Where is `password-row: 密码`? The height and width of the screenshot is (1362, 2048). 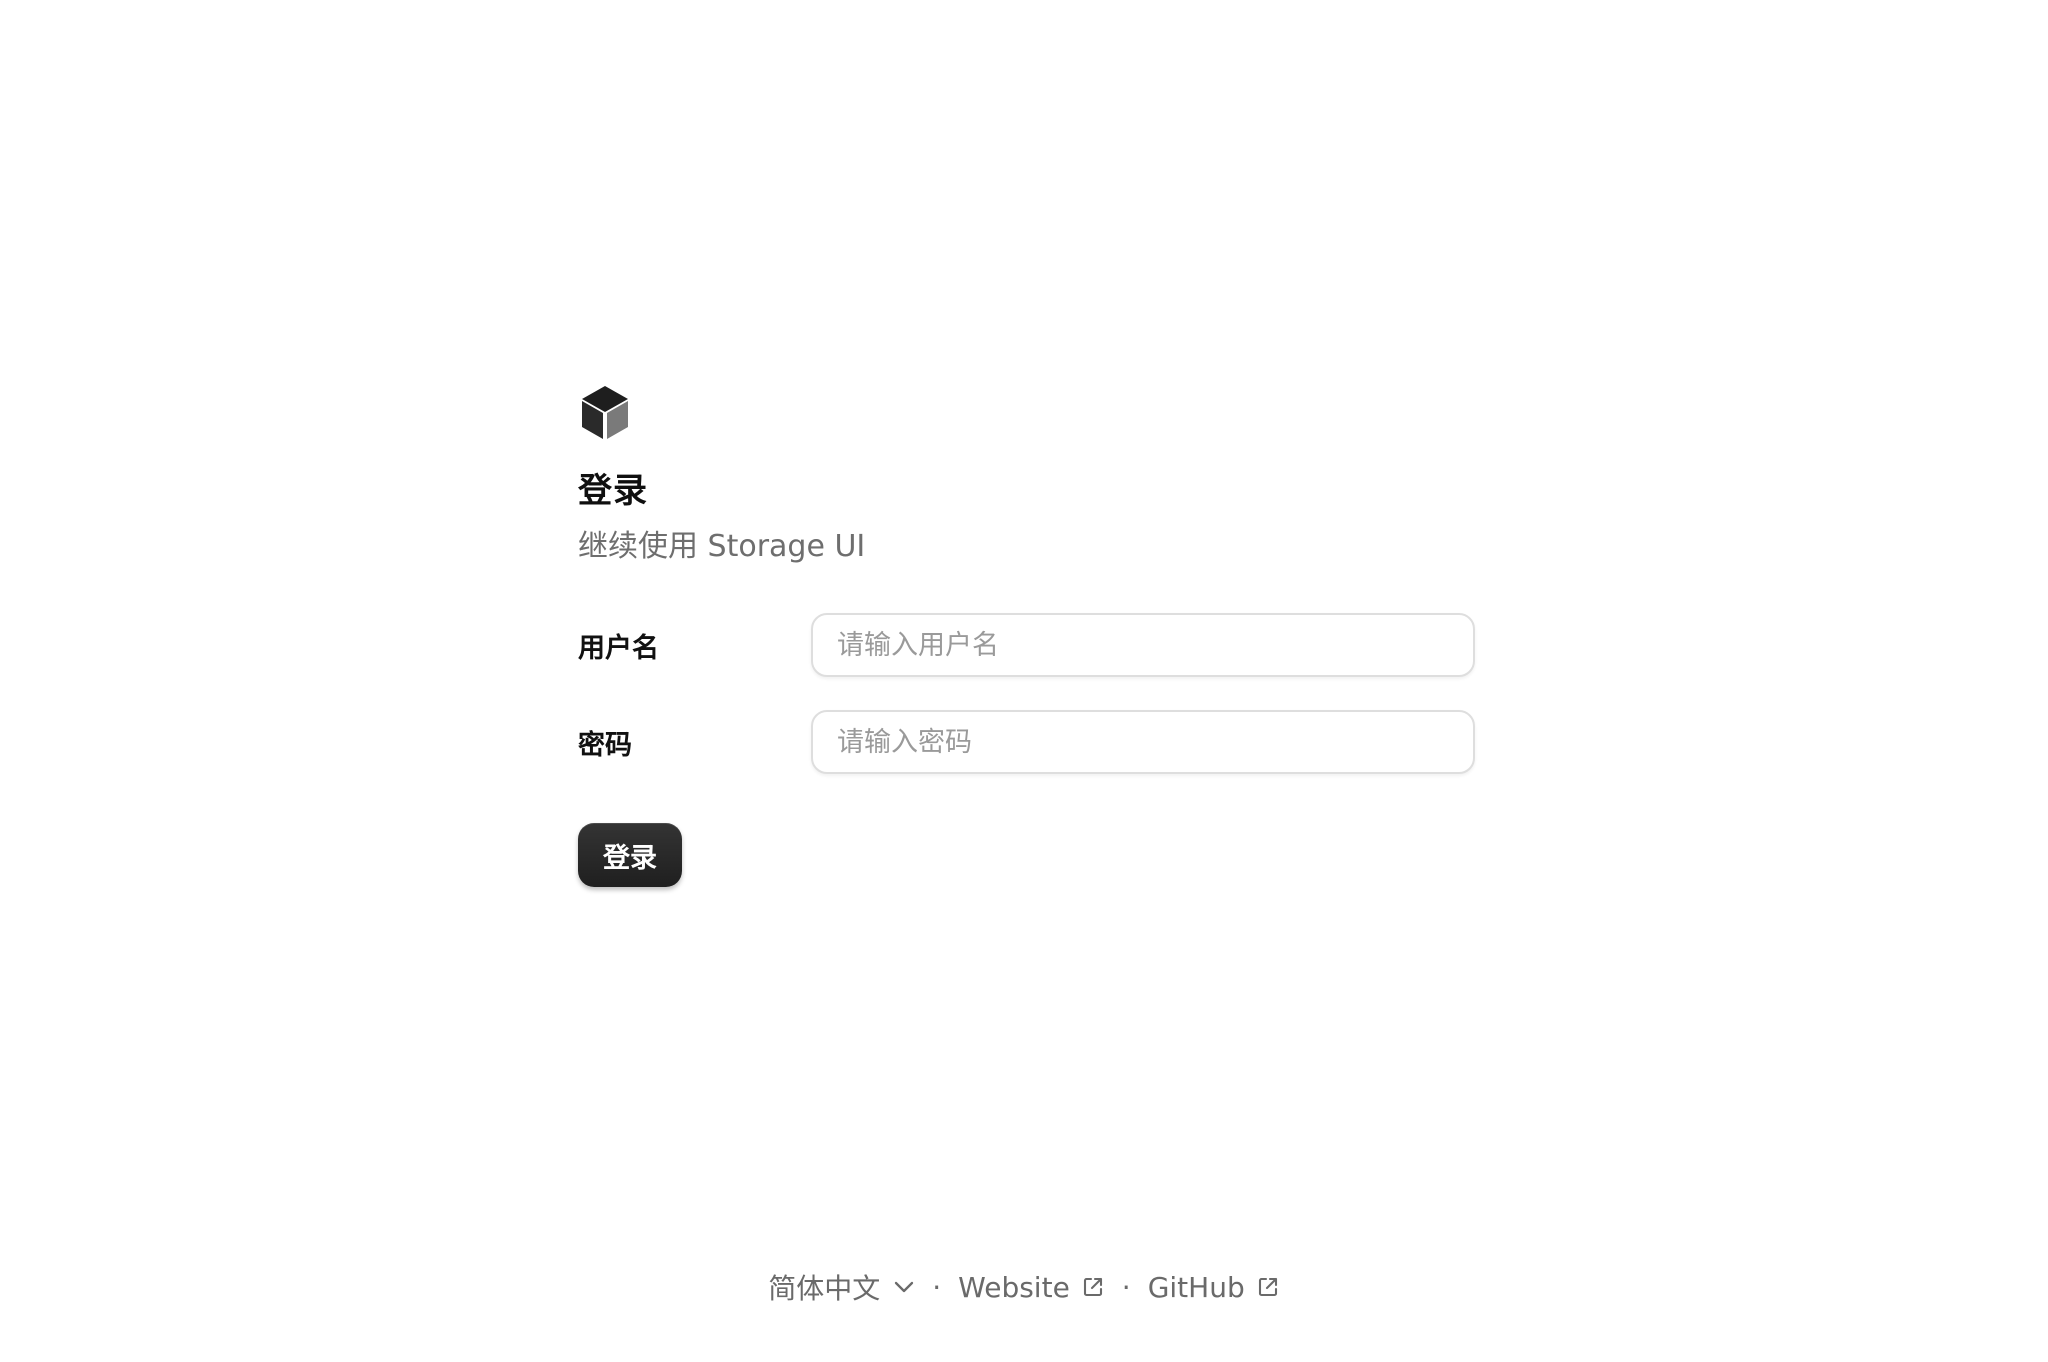
password-row: 密码 is located at coordinates (1026, 742).